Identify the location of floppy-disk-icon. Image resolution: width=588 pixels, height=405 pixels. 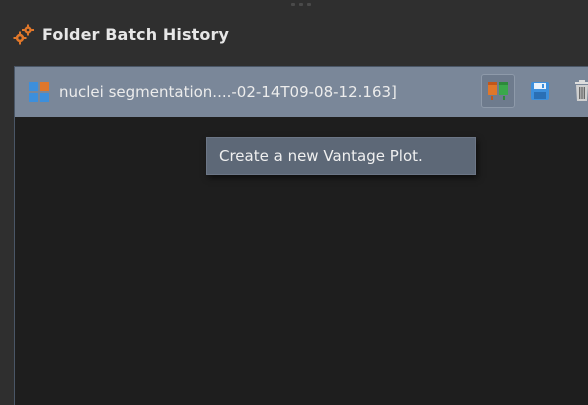
(540, 91).